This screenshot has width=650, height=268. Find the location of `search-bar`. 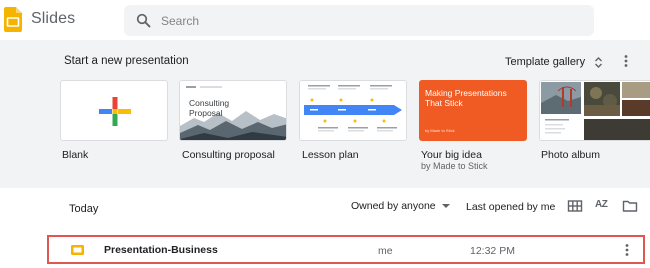

search-bar is located at coordinates (359, 20).